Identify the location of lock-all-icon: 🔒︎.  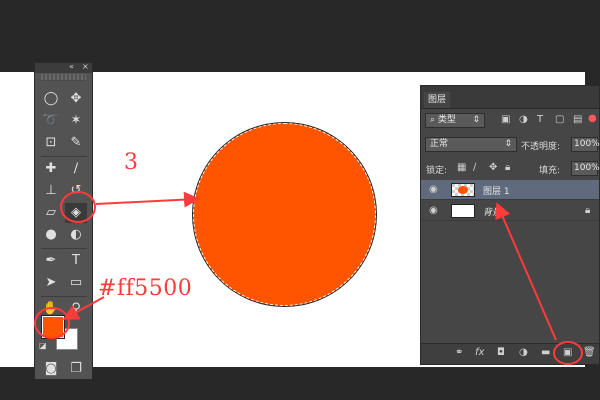
(507, 167).